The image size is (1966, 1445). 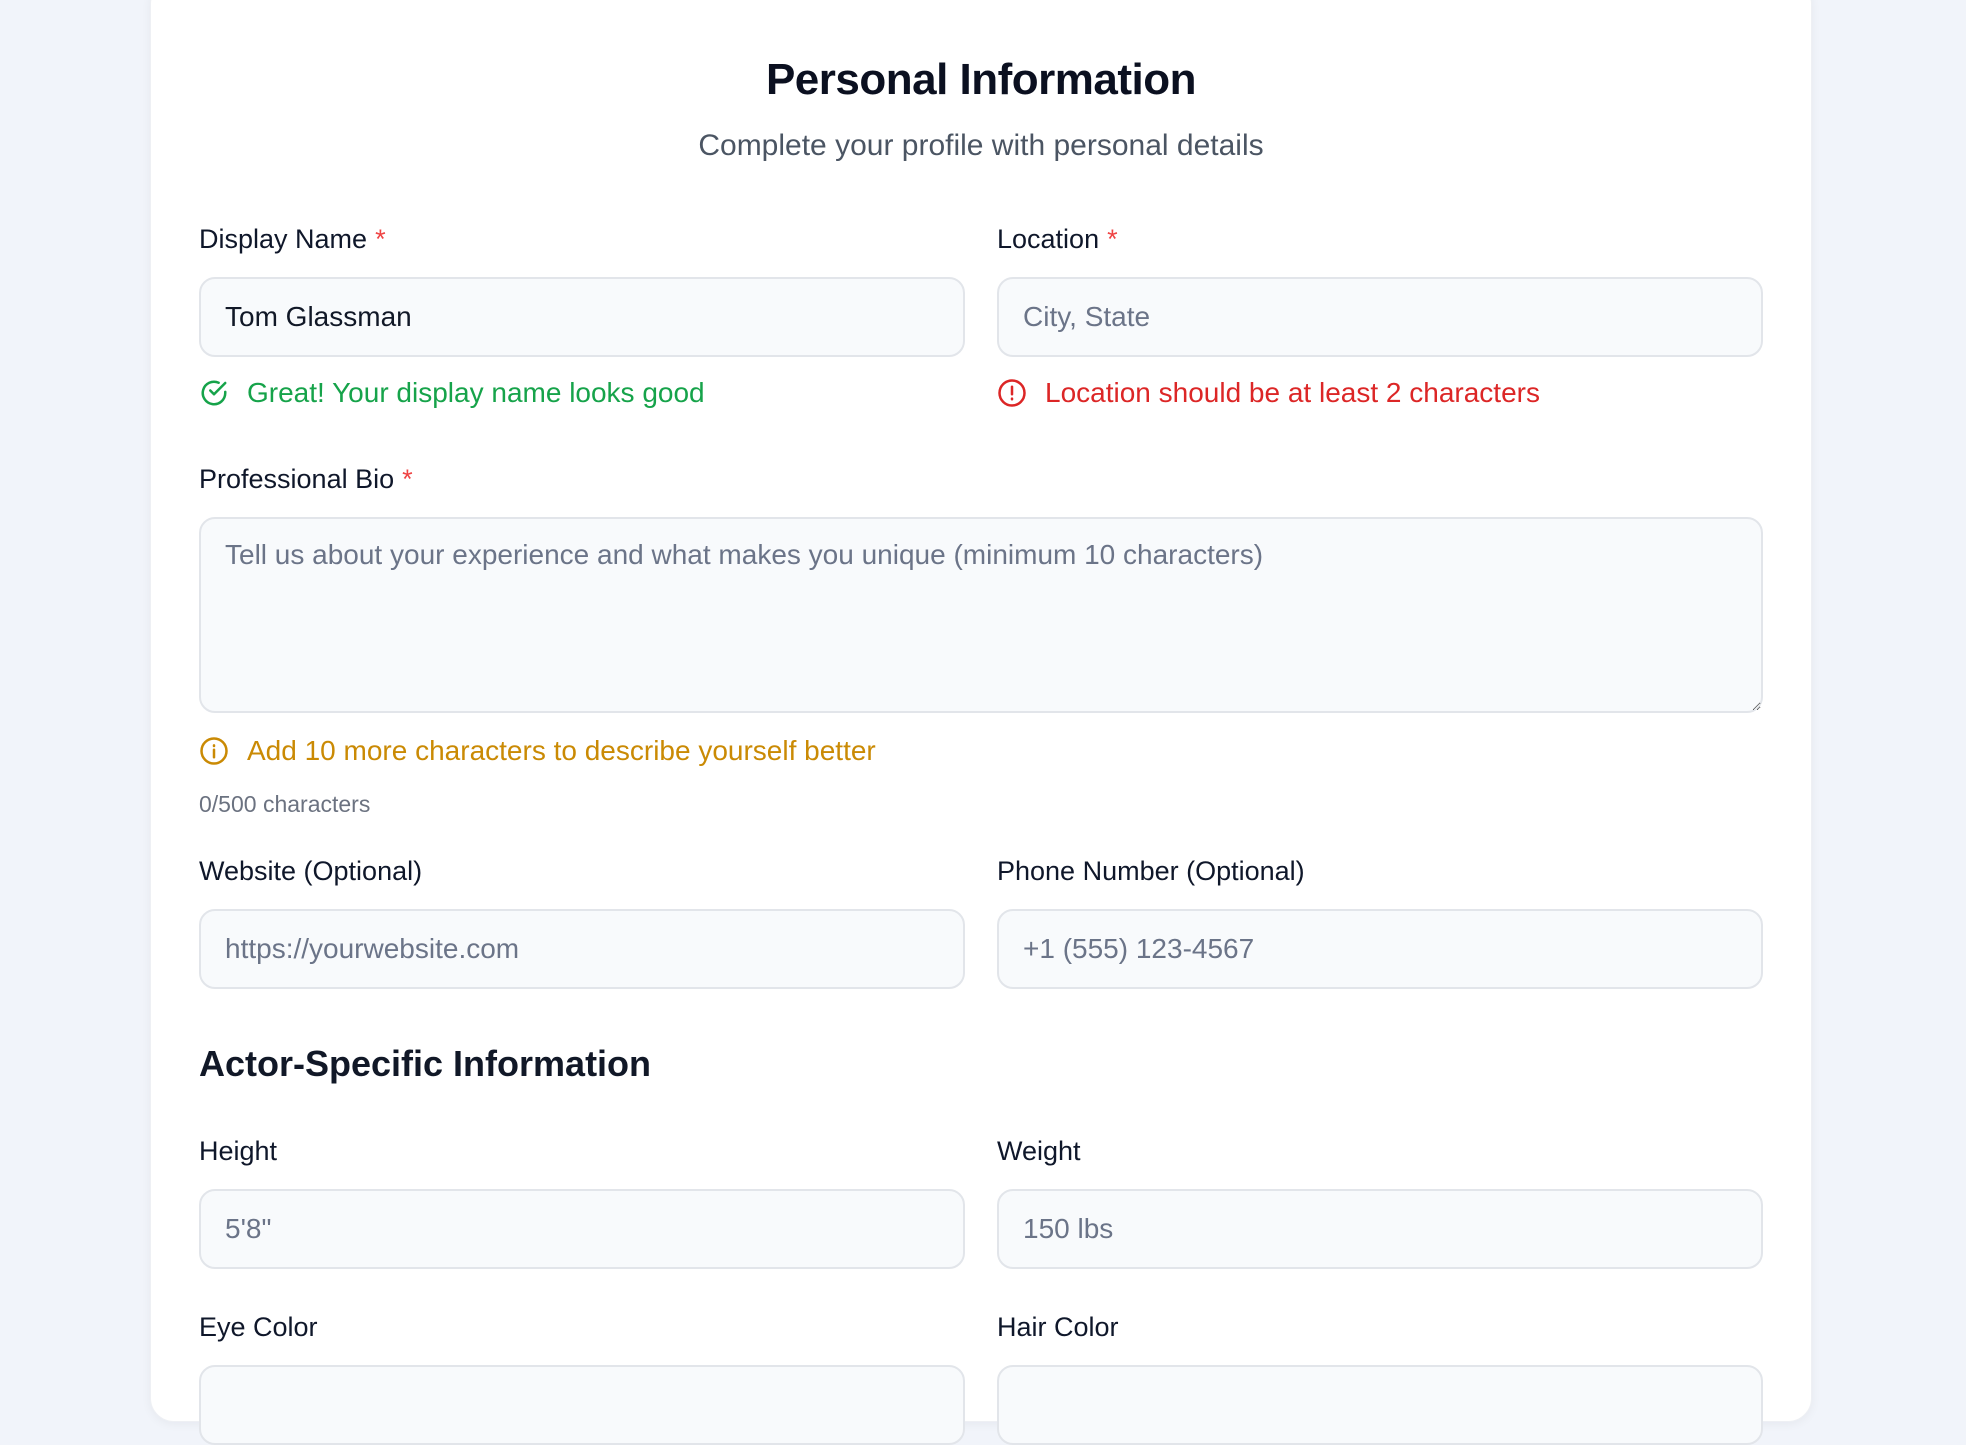 I want to click on display-name-label-text: Display Name, so click(x=283, y=239).